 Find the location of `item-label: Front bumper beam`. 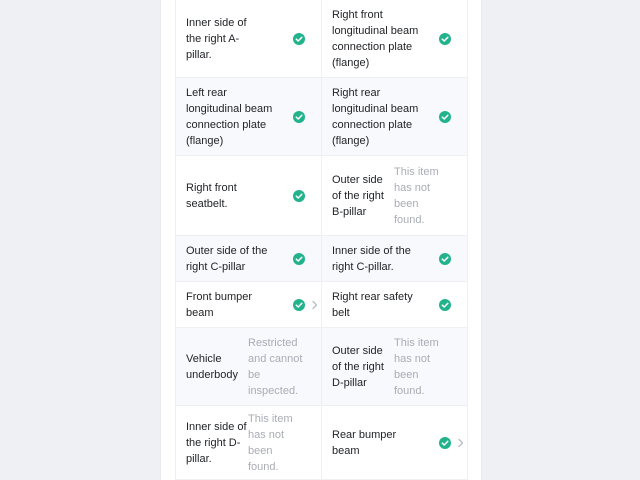

item-label: Front bumper beam is located at coordinates (219, 304).